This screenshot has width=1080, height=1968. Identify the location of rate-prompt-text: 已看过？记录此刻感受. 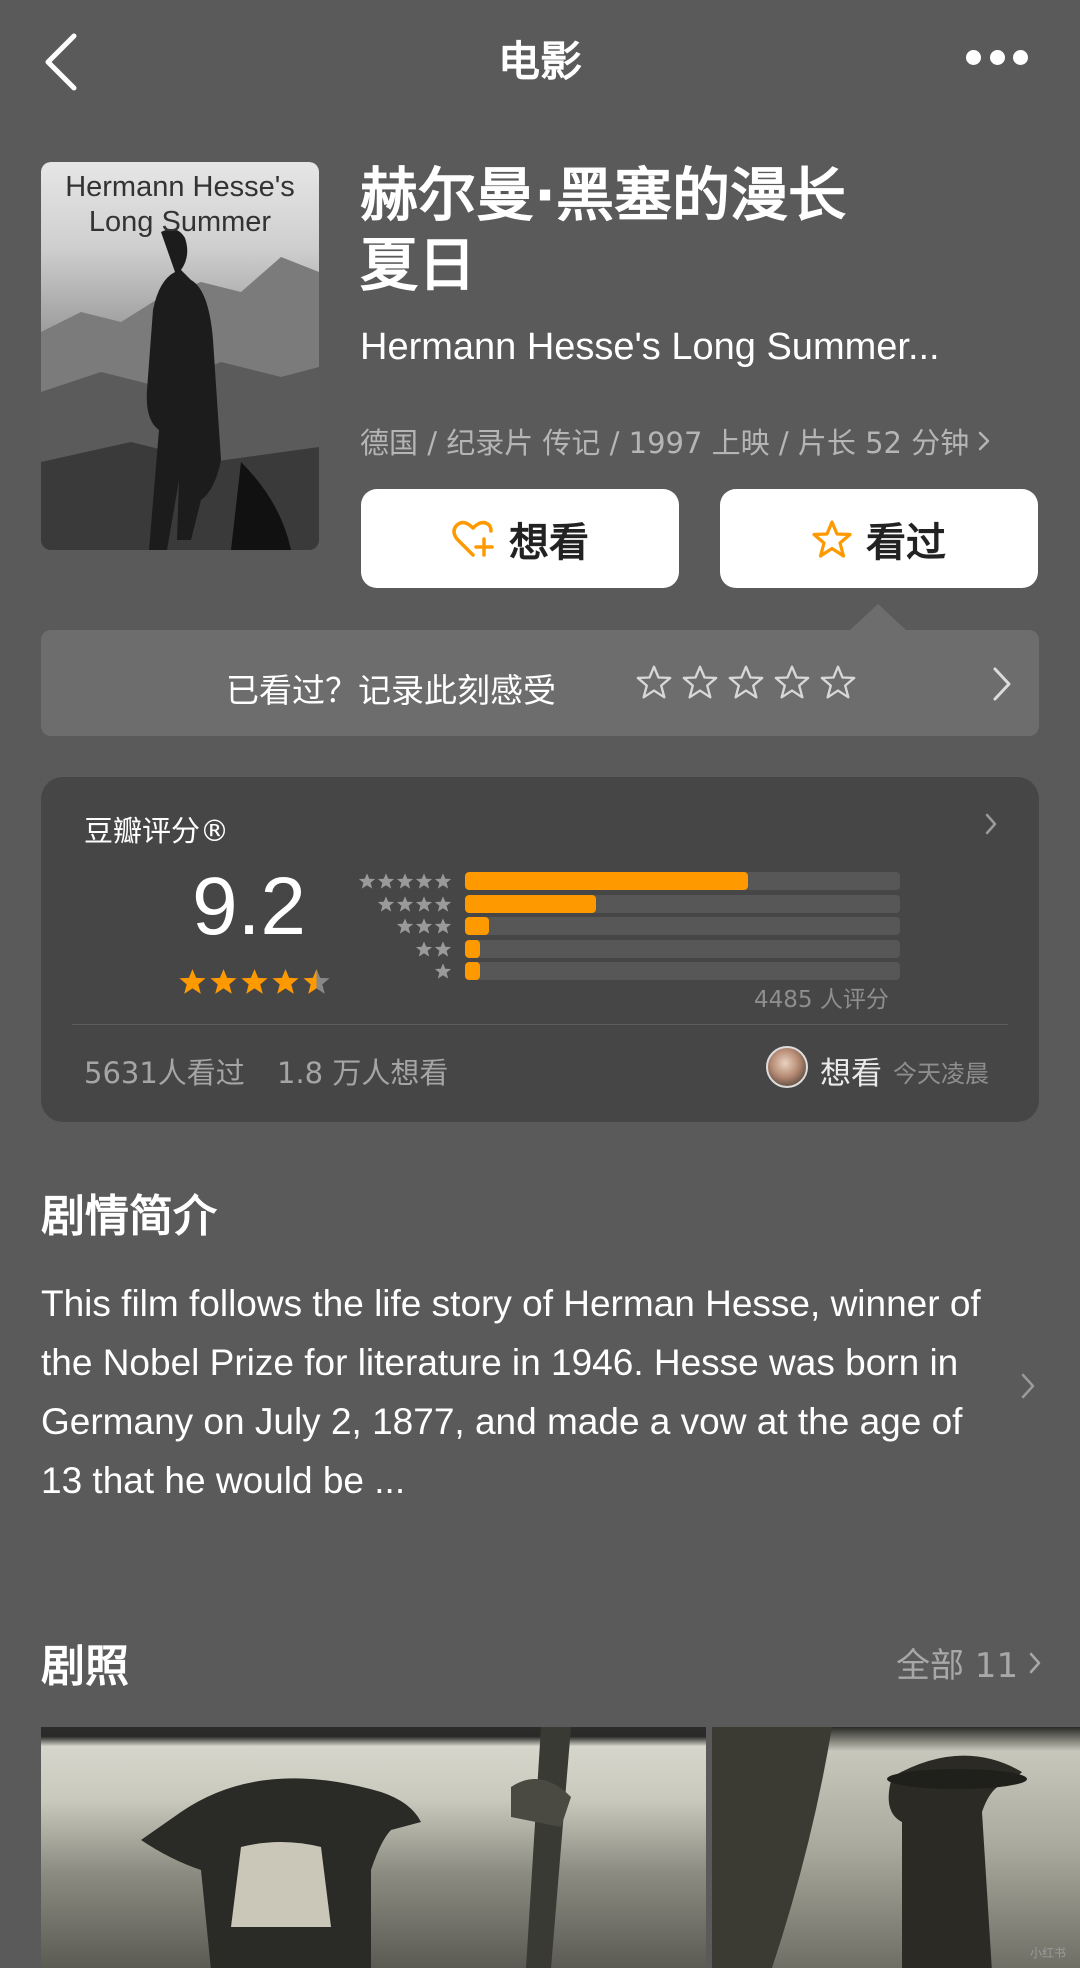
(391, 690).